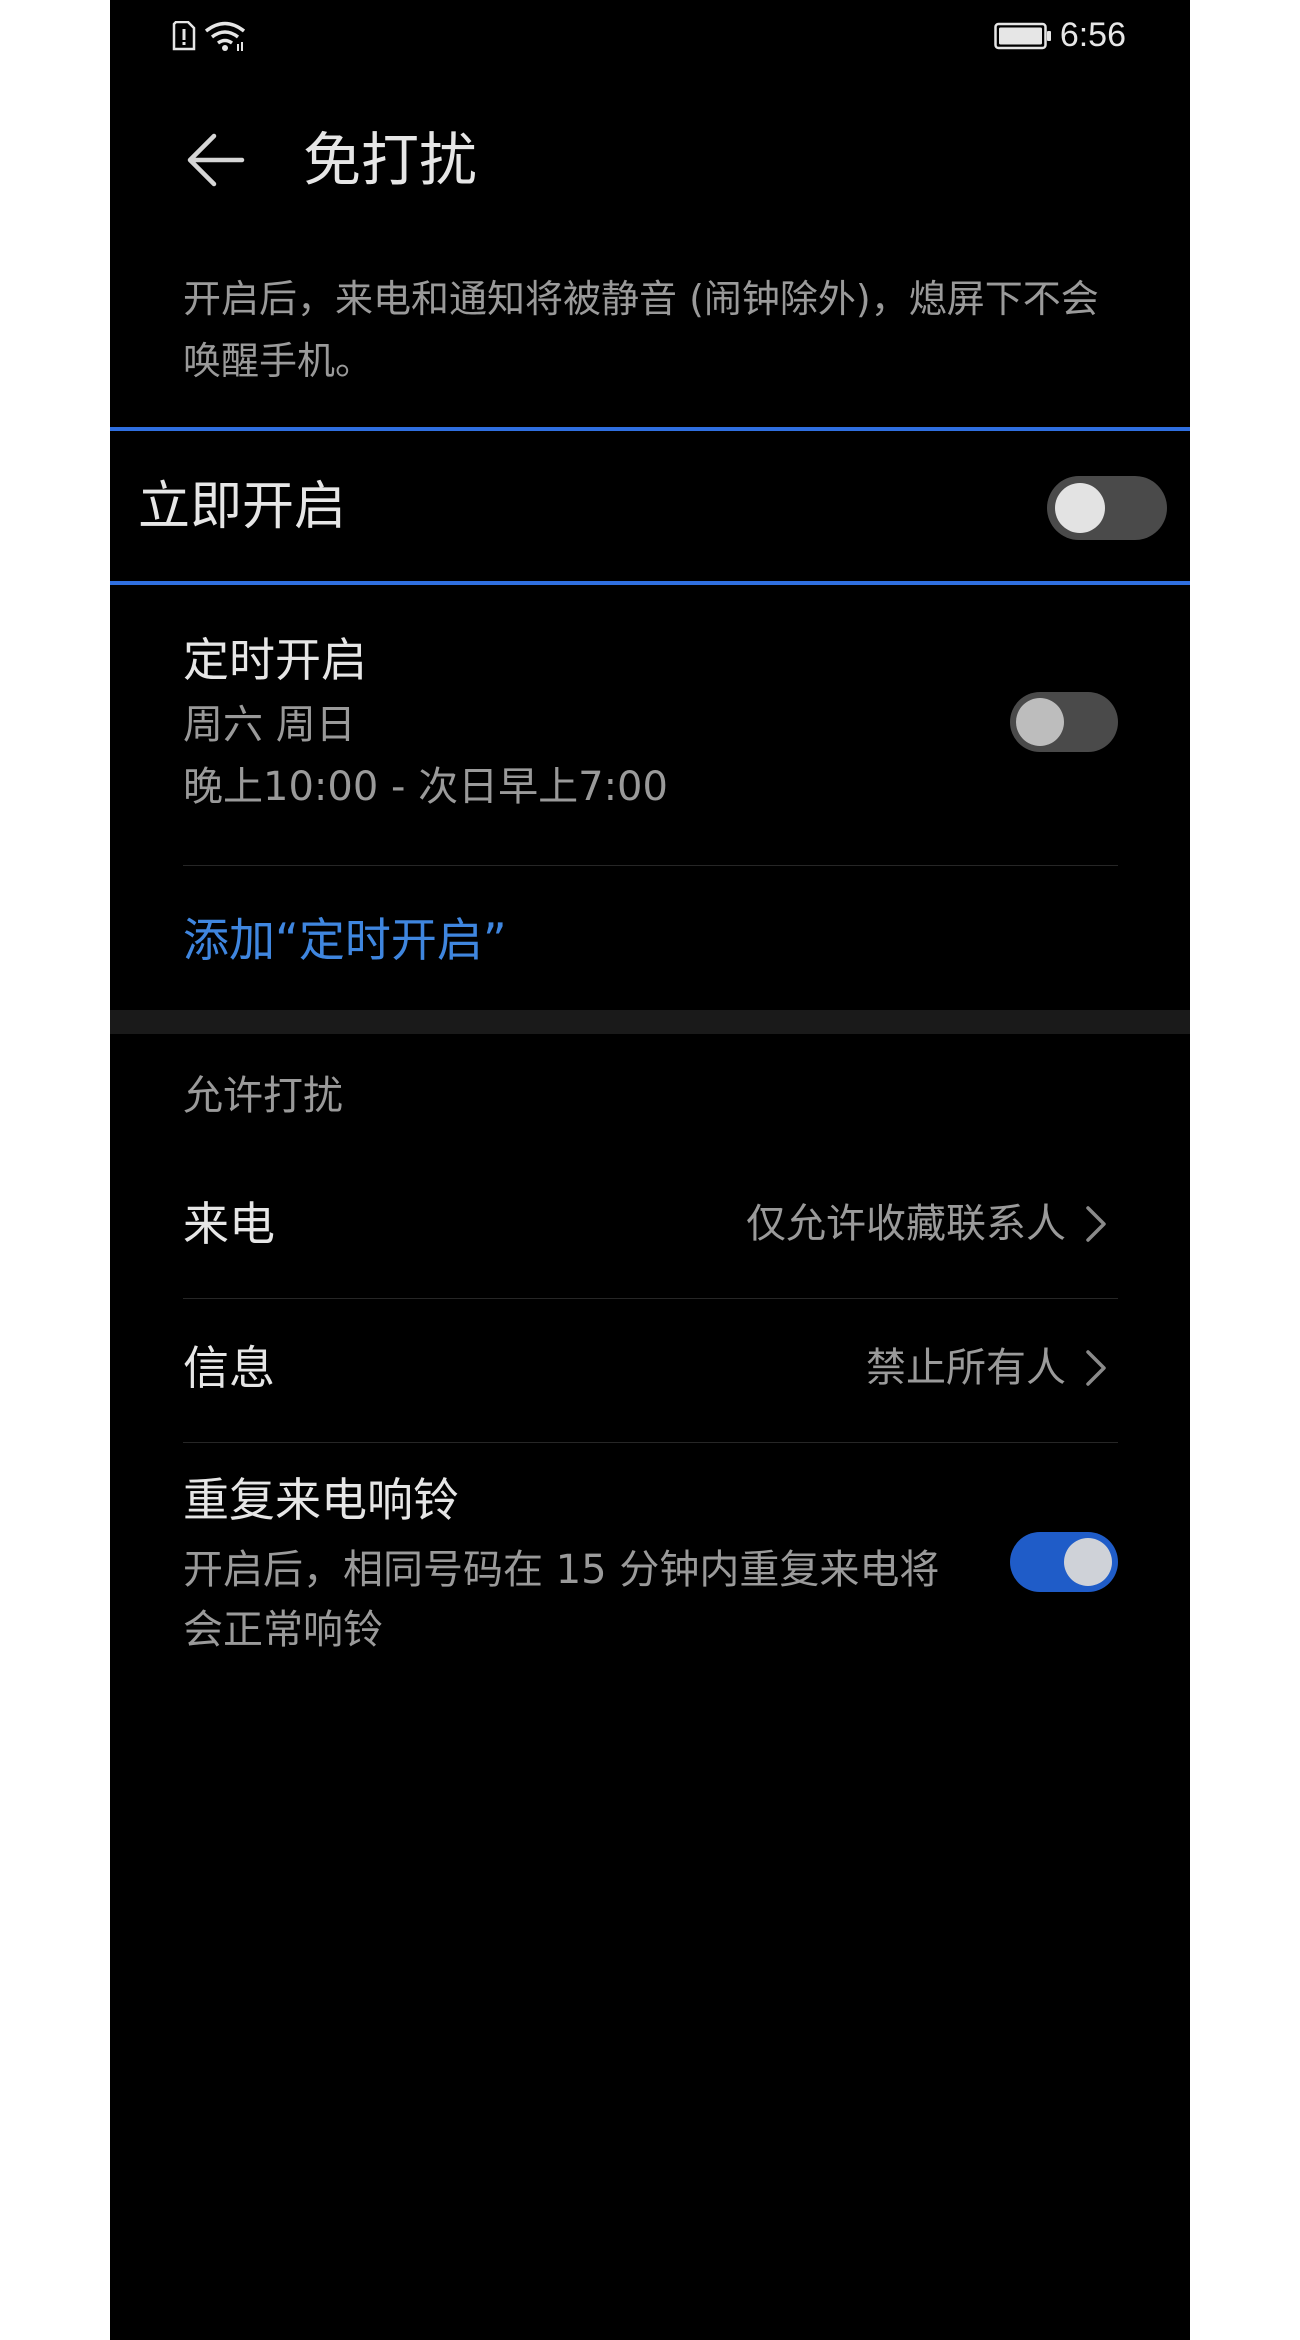 This screenshot has width=1300, height=2340. What do you see at coordinates (650, 1022) in the screenshot?
I see `section-divider` at bounding box center [650, 1022].